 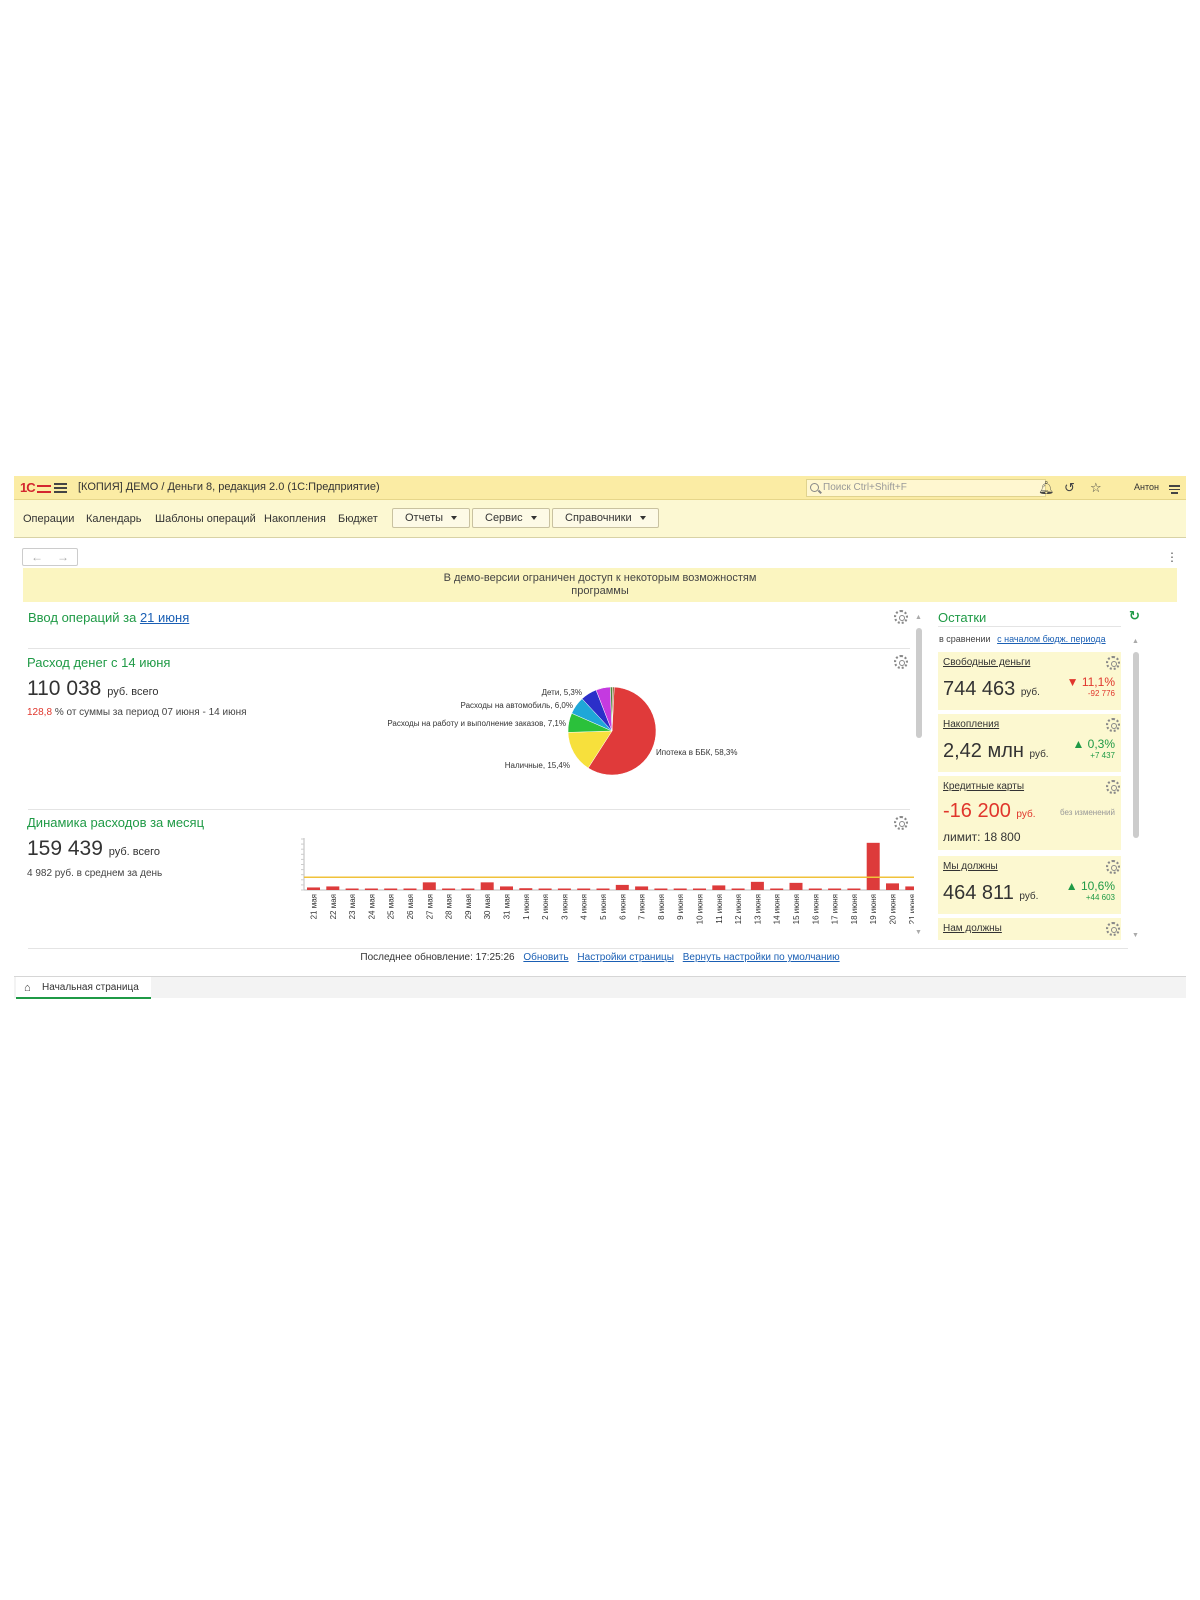 I want to click on ops-date-link: 21 июня, so click(x=164, y=617).